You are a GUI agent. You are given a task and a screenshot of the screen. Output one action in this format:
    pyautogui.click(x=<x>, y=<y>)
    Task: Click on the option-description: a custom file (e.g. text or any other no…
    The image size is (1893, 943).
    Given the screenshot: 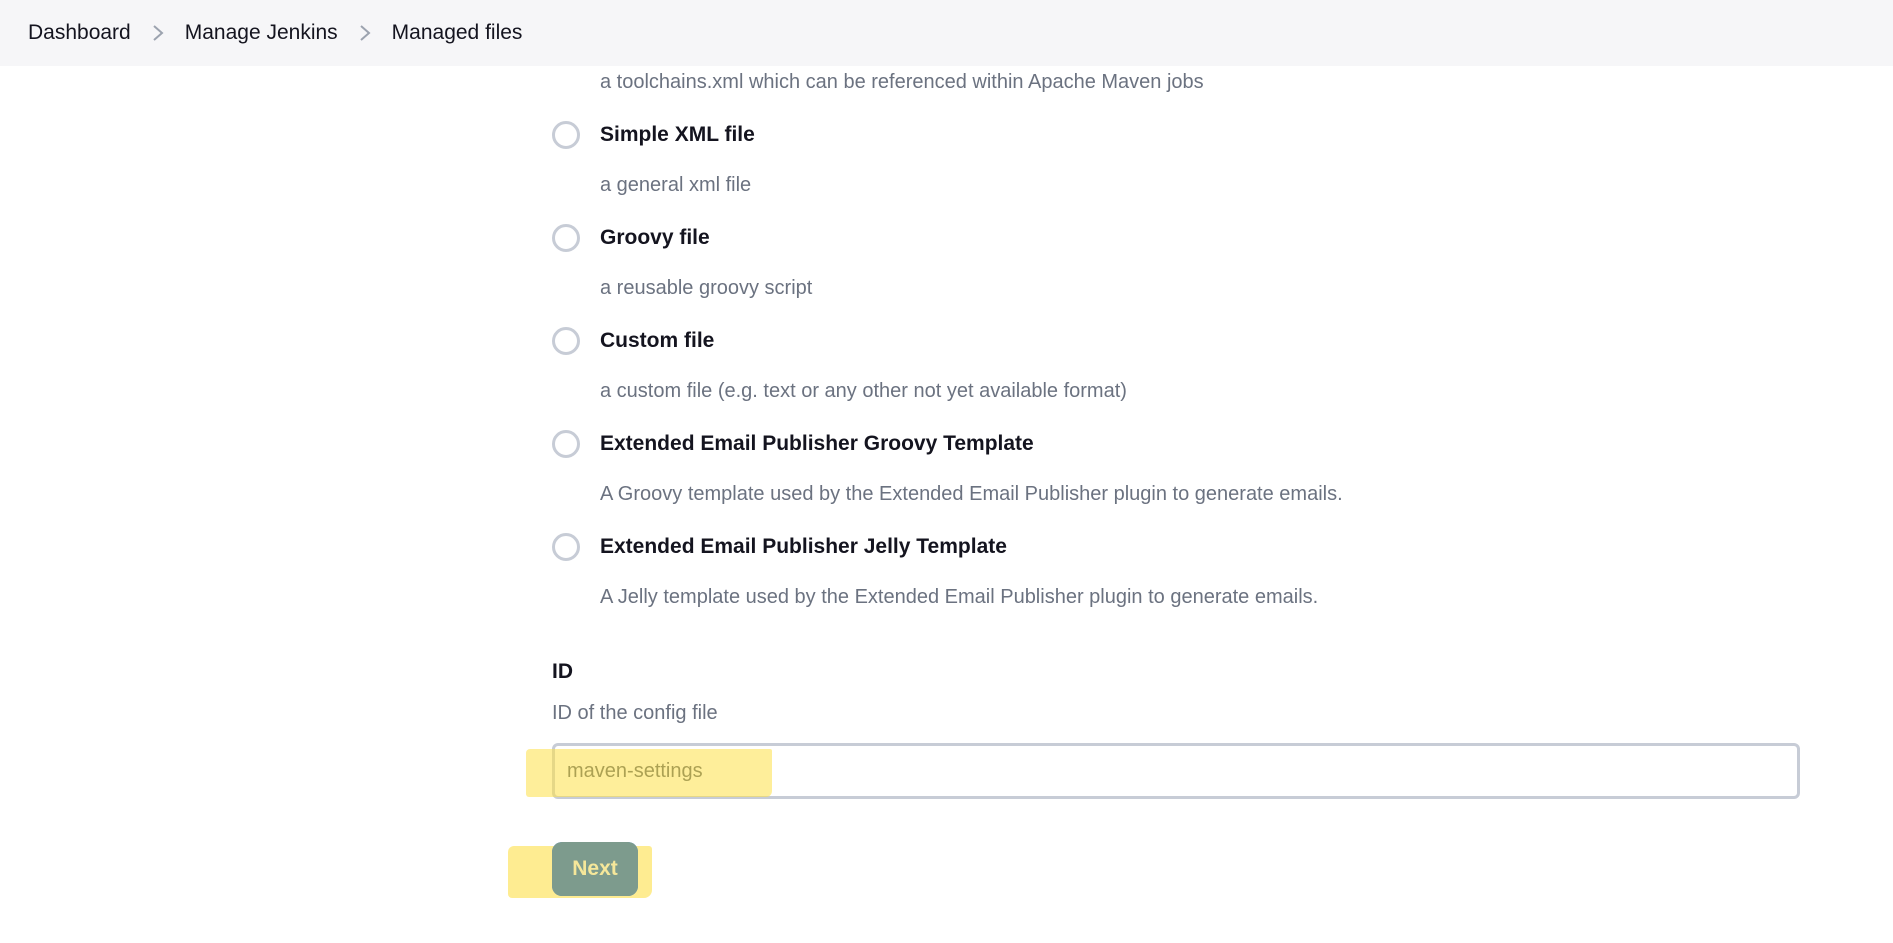 What is the action you would take?
    pyautogui.click(x=863, y=391)
    